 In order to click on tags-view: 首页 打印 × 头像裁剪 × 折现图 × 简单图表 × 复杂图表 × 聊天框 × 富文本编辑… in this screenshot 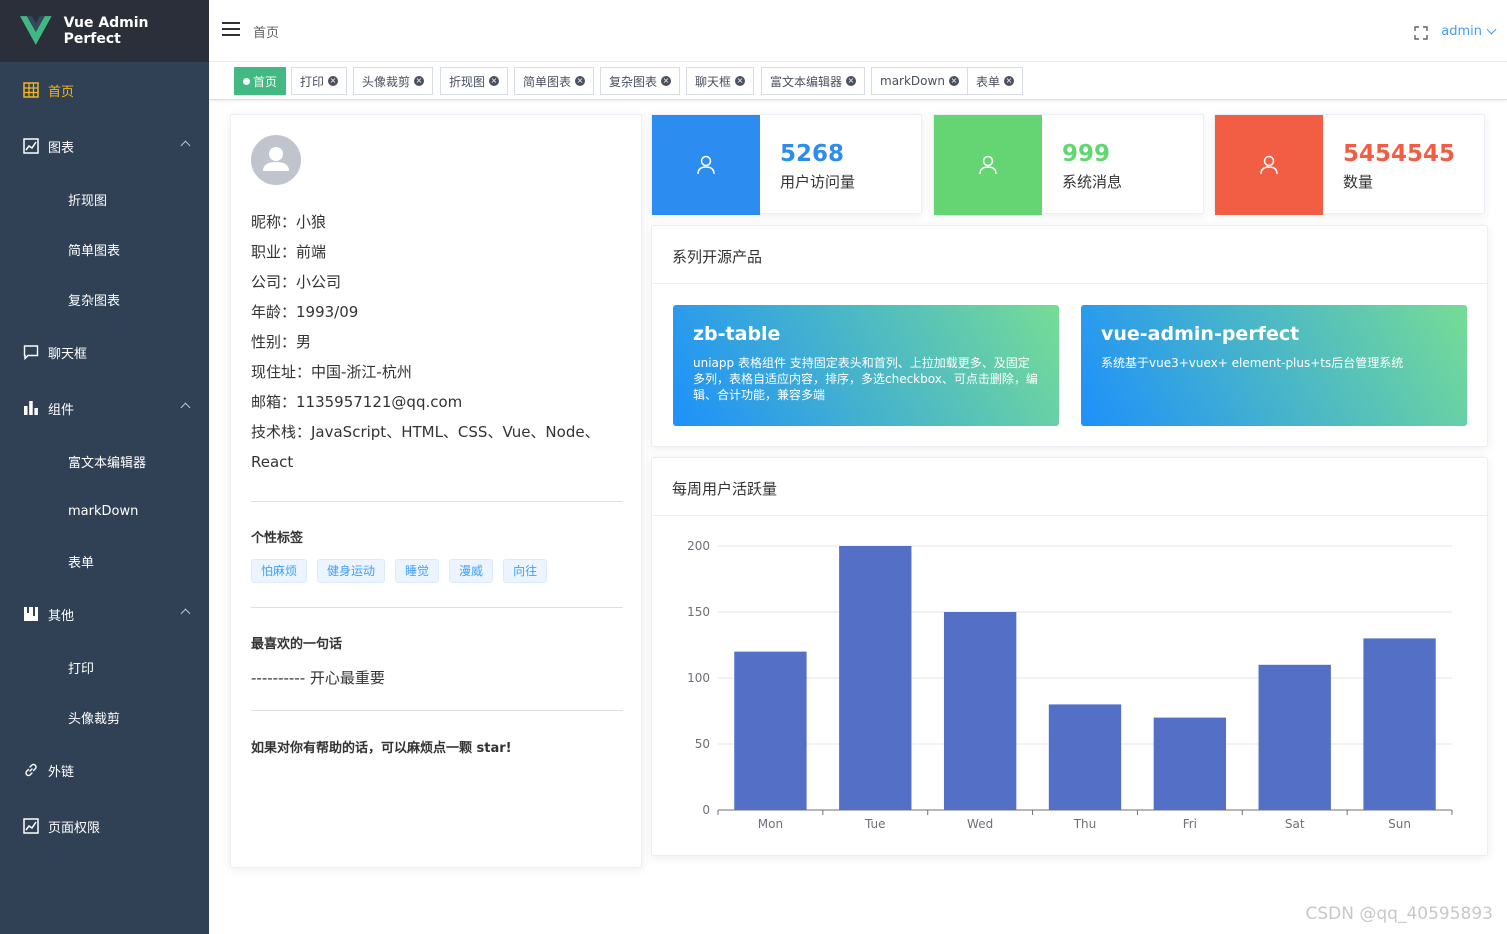, I will do `click(858, 81)`.